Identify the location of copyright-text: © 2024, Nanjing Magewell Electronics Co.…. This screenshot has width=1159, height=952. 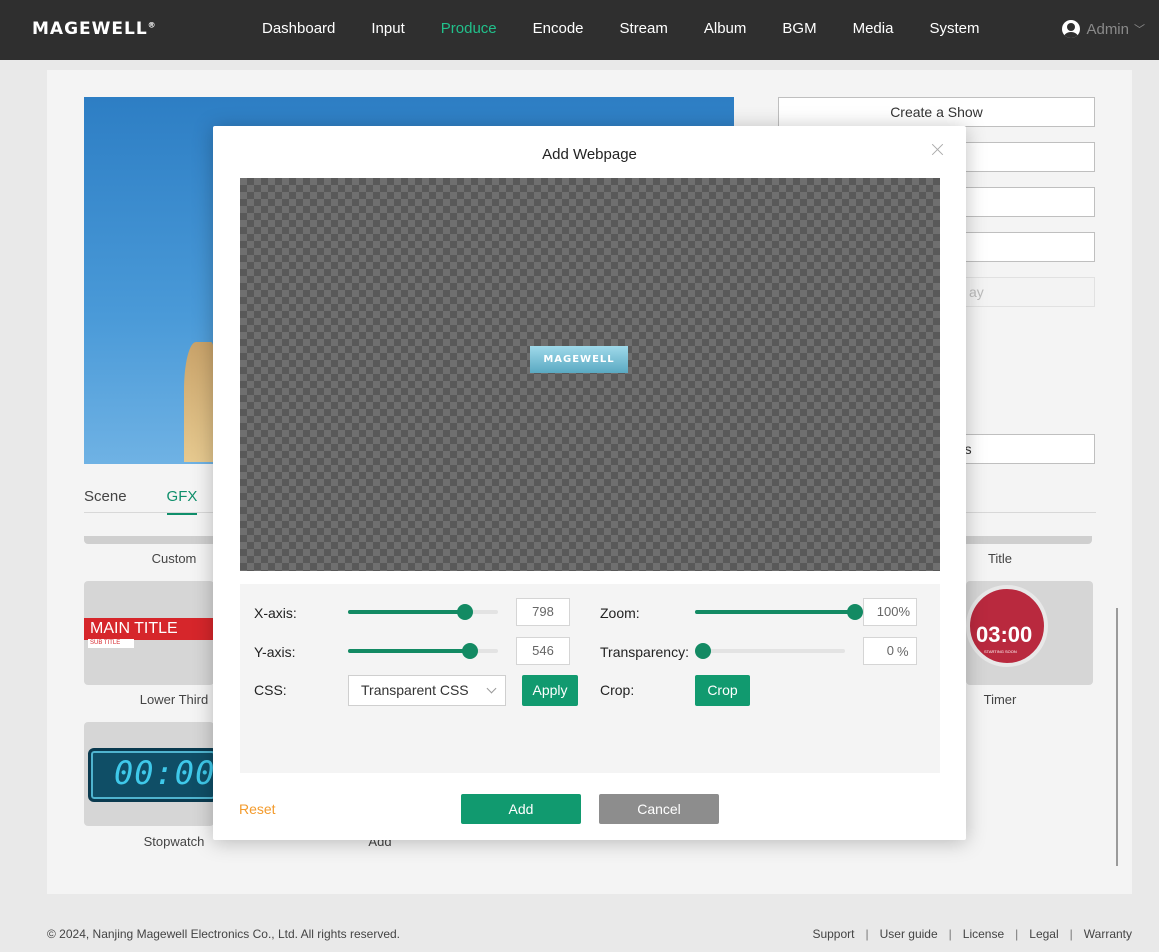
(224, 934).